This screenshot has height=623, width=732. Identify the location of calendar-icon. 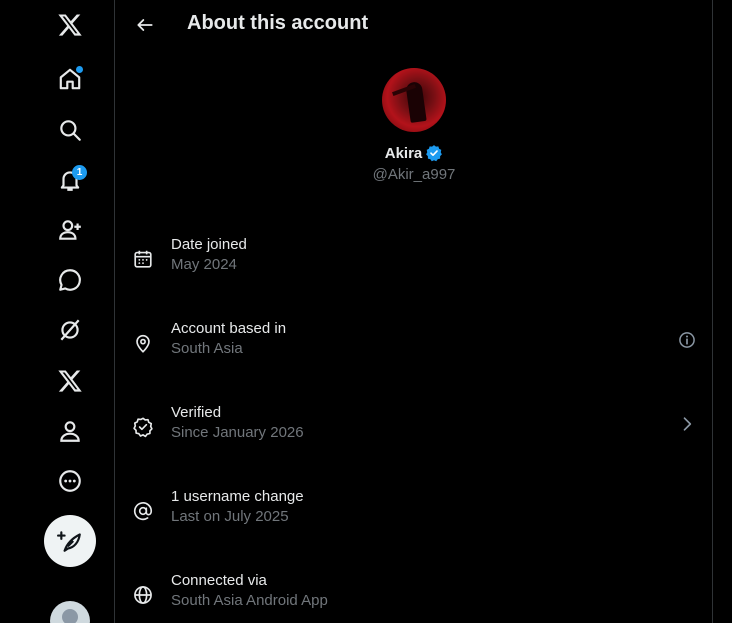
(143, 259).